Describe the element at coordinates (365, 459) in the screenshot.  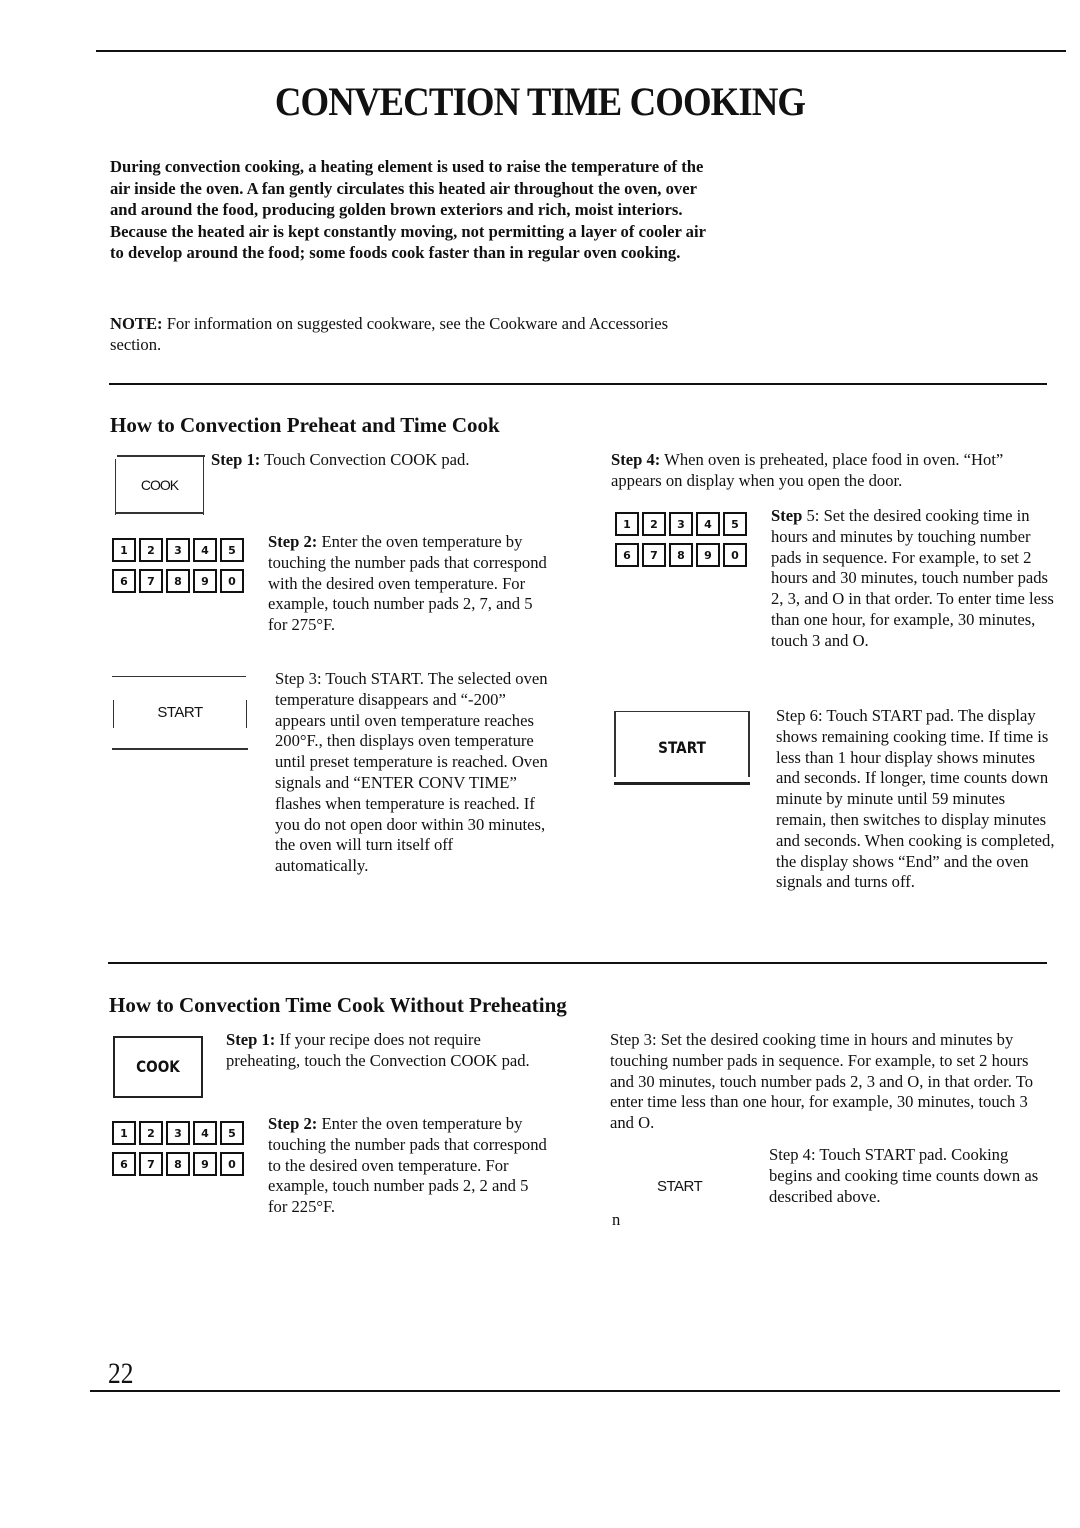
I see `step-text: Touch Convection COOK pad.` at that location.